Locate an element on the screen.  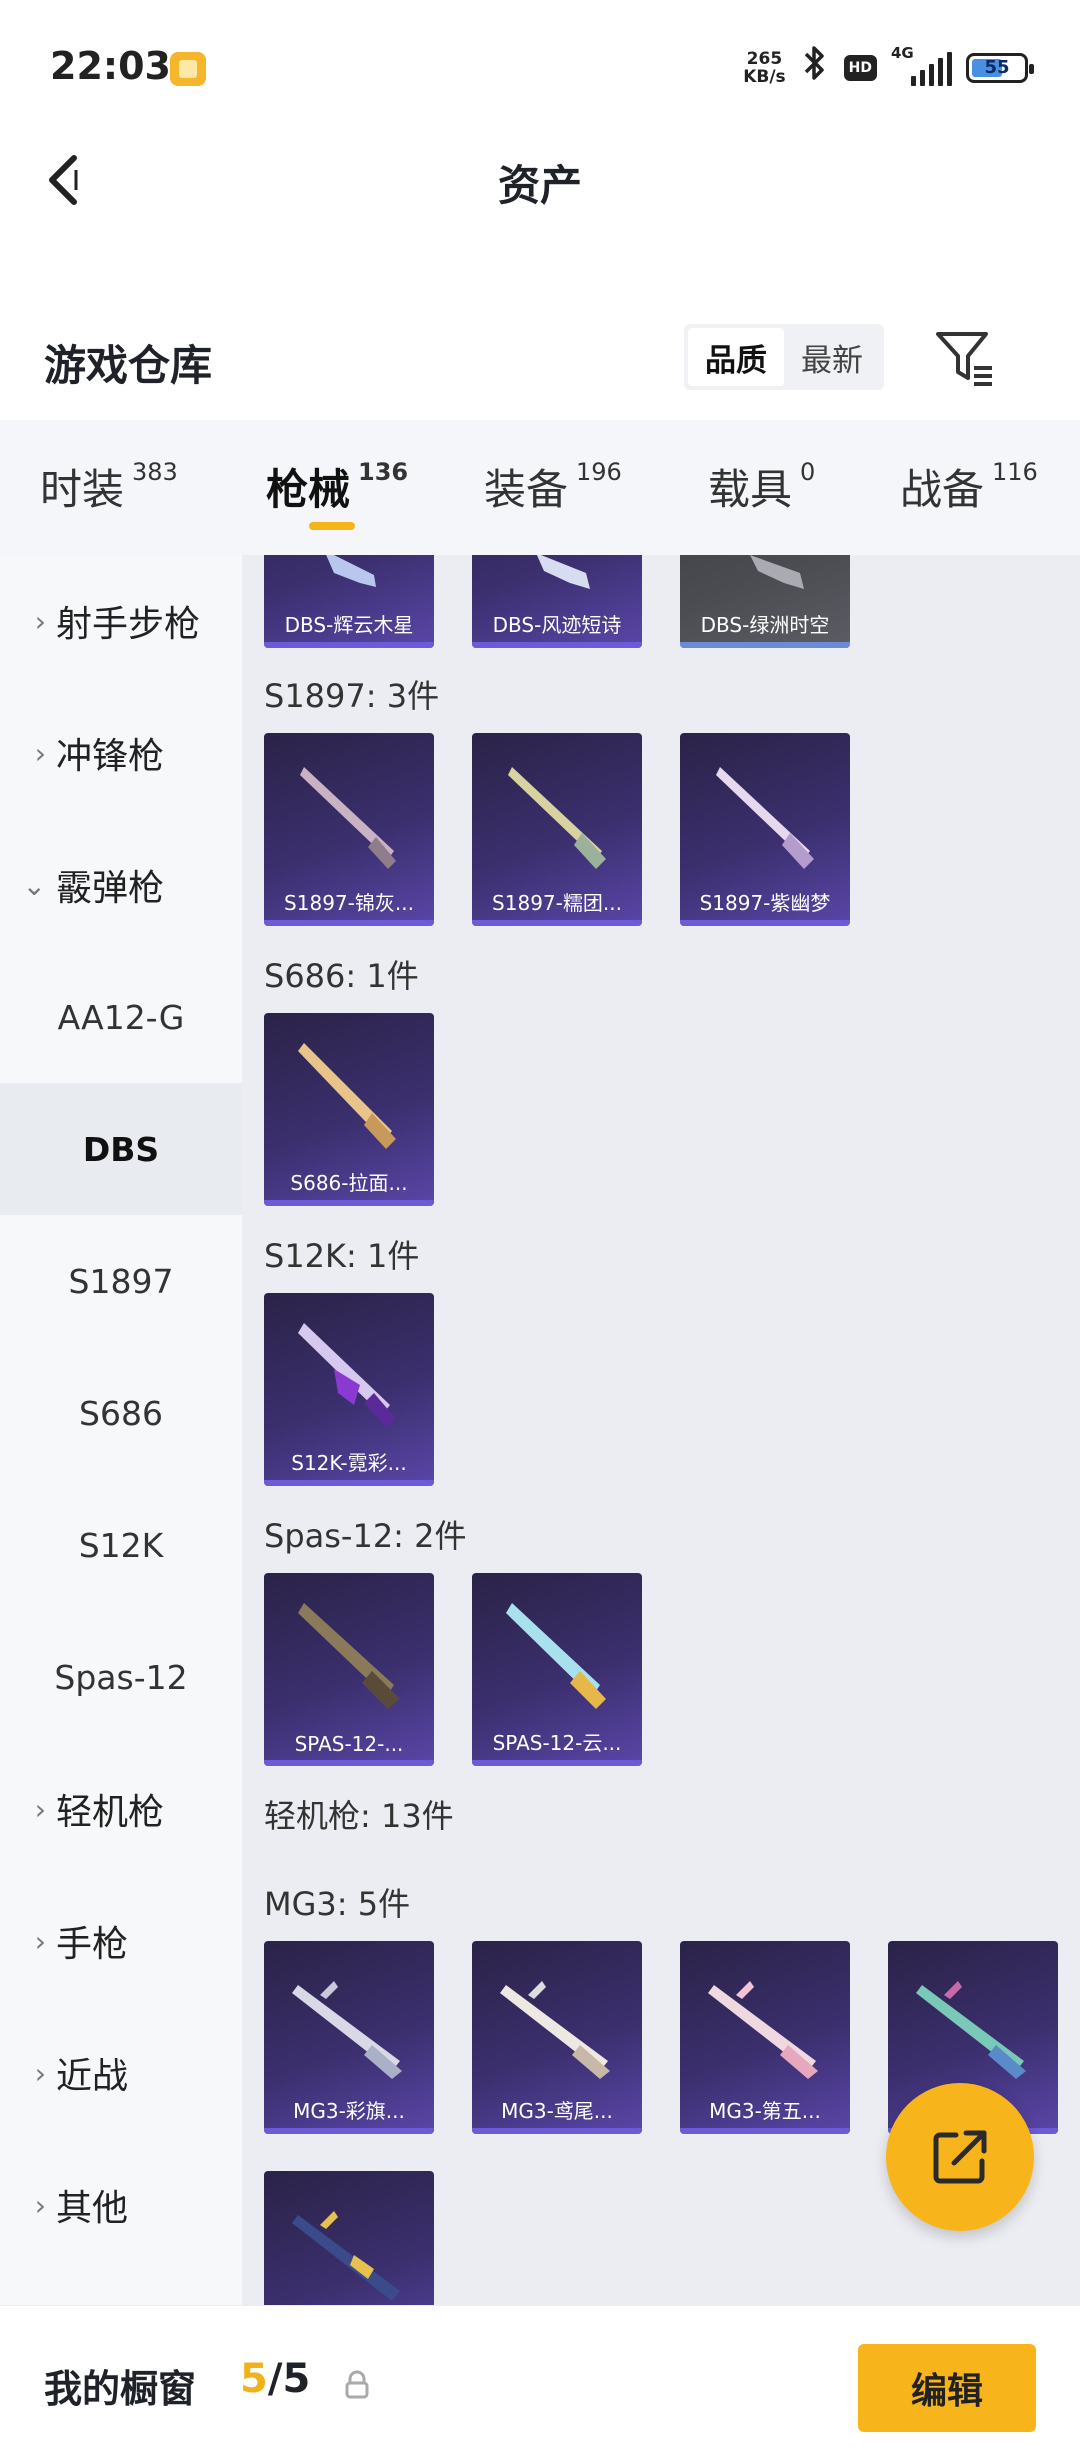
sidebar-sub-s12k: S12K is located at coordinates (121, 1545).